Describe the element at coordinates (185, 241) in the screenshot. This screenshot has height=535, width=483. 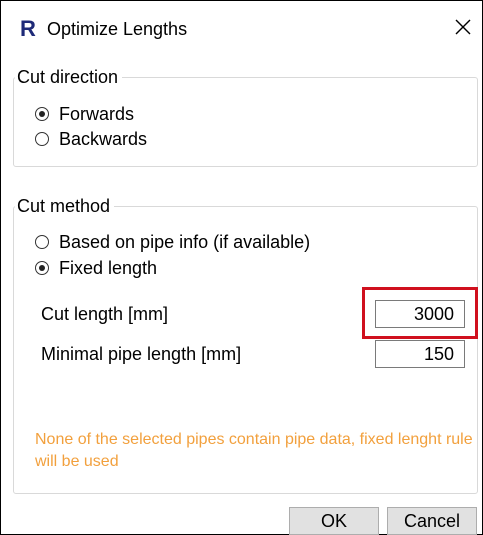
I see `radio-based-on-pipe-info-label: Based on pipe info (if available)` at that location.